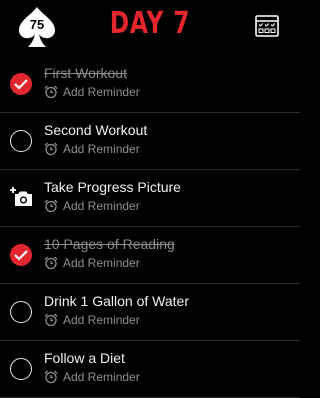 This screenshot has height=398, width=320. What do you see at coordinates (150, 141) in the screenshot?
I see `task-row-second-workout: Second Workout Add Reminder` at bounding box center [150, 141].